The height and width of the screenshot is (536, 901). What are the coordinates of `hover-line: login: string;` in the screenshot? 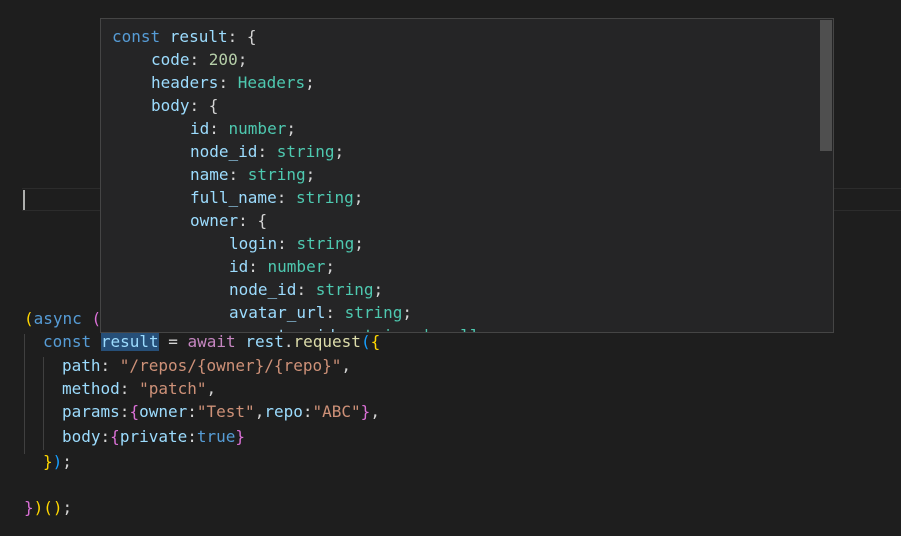 It's located at (296, 243).